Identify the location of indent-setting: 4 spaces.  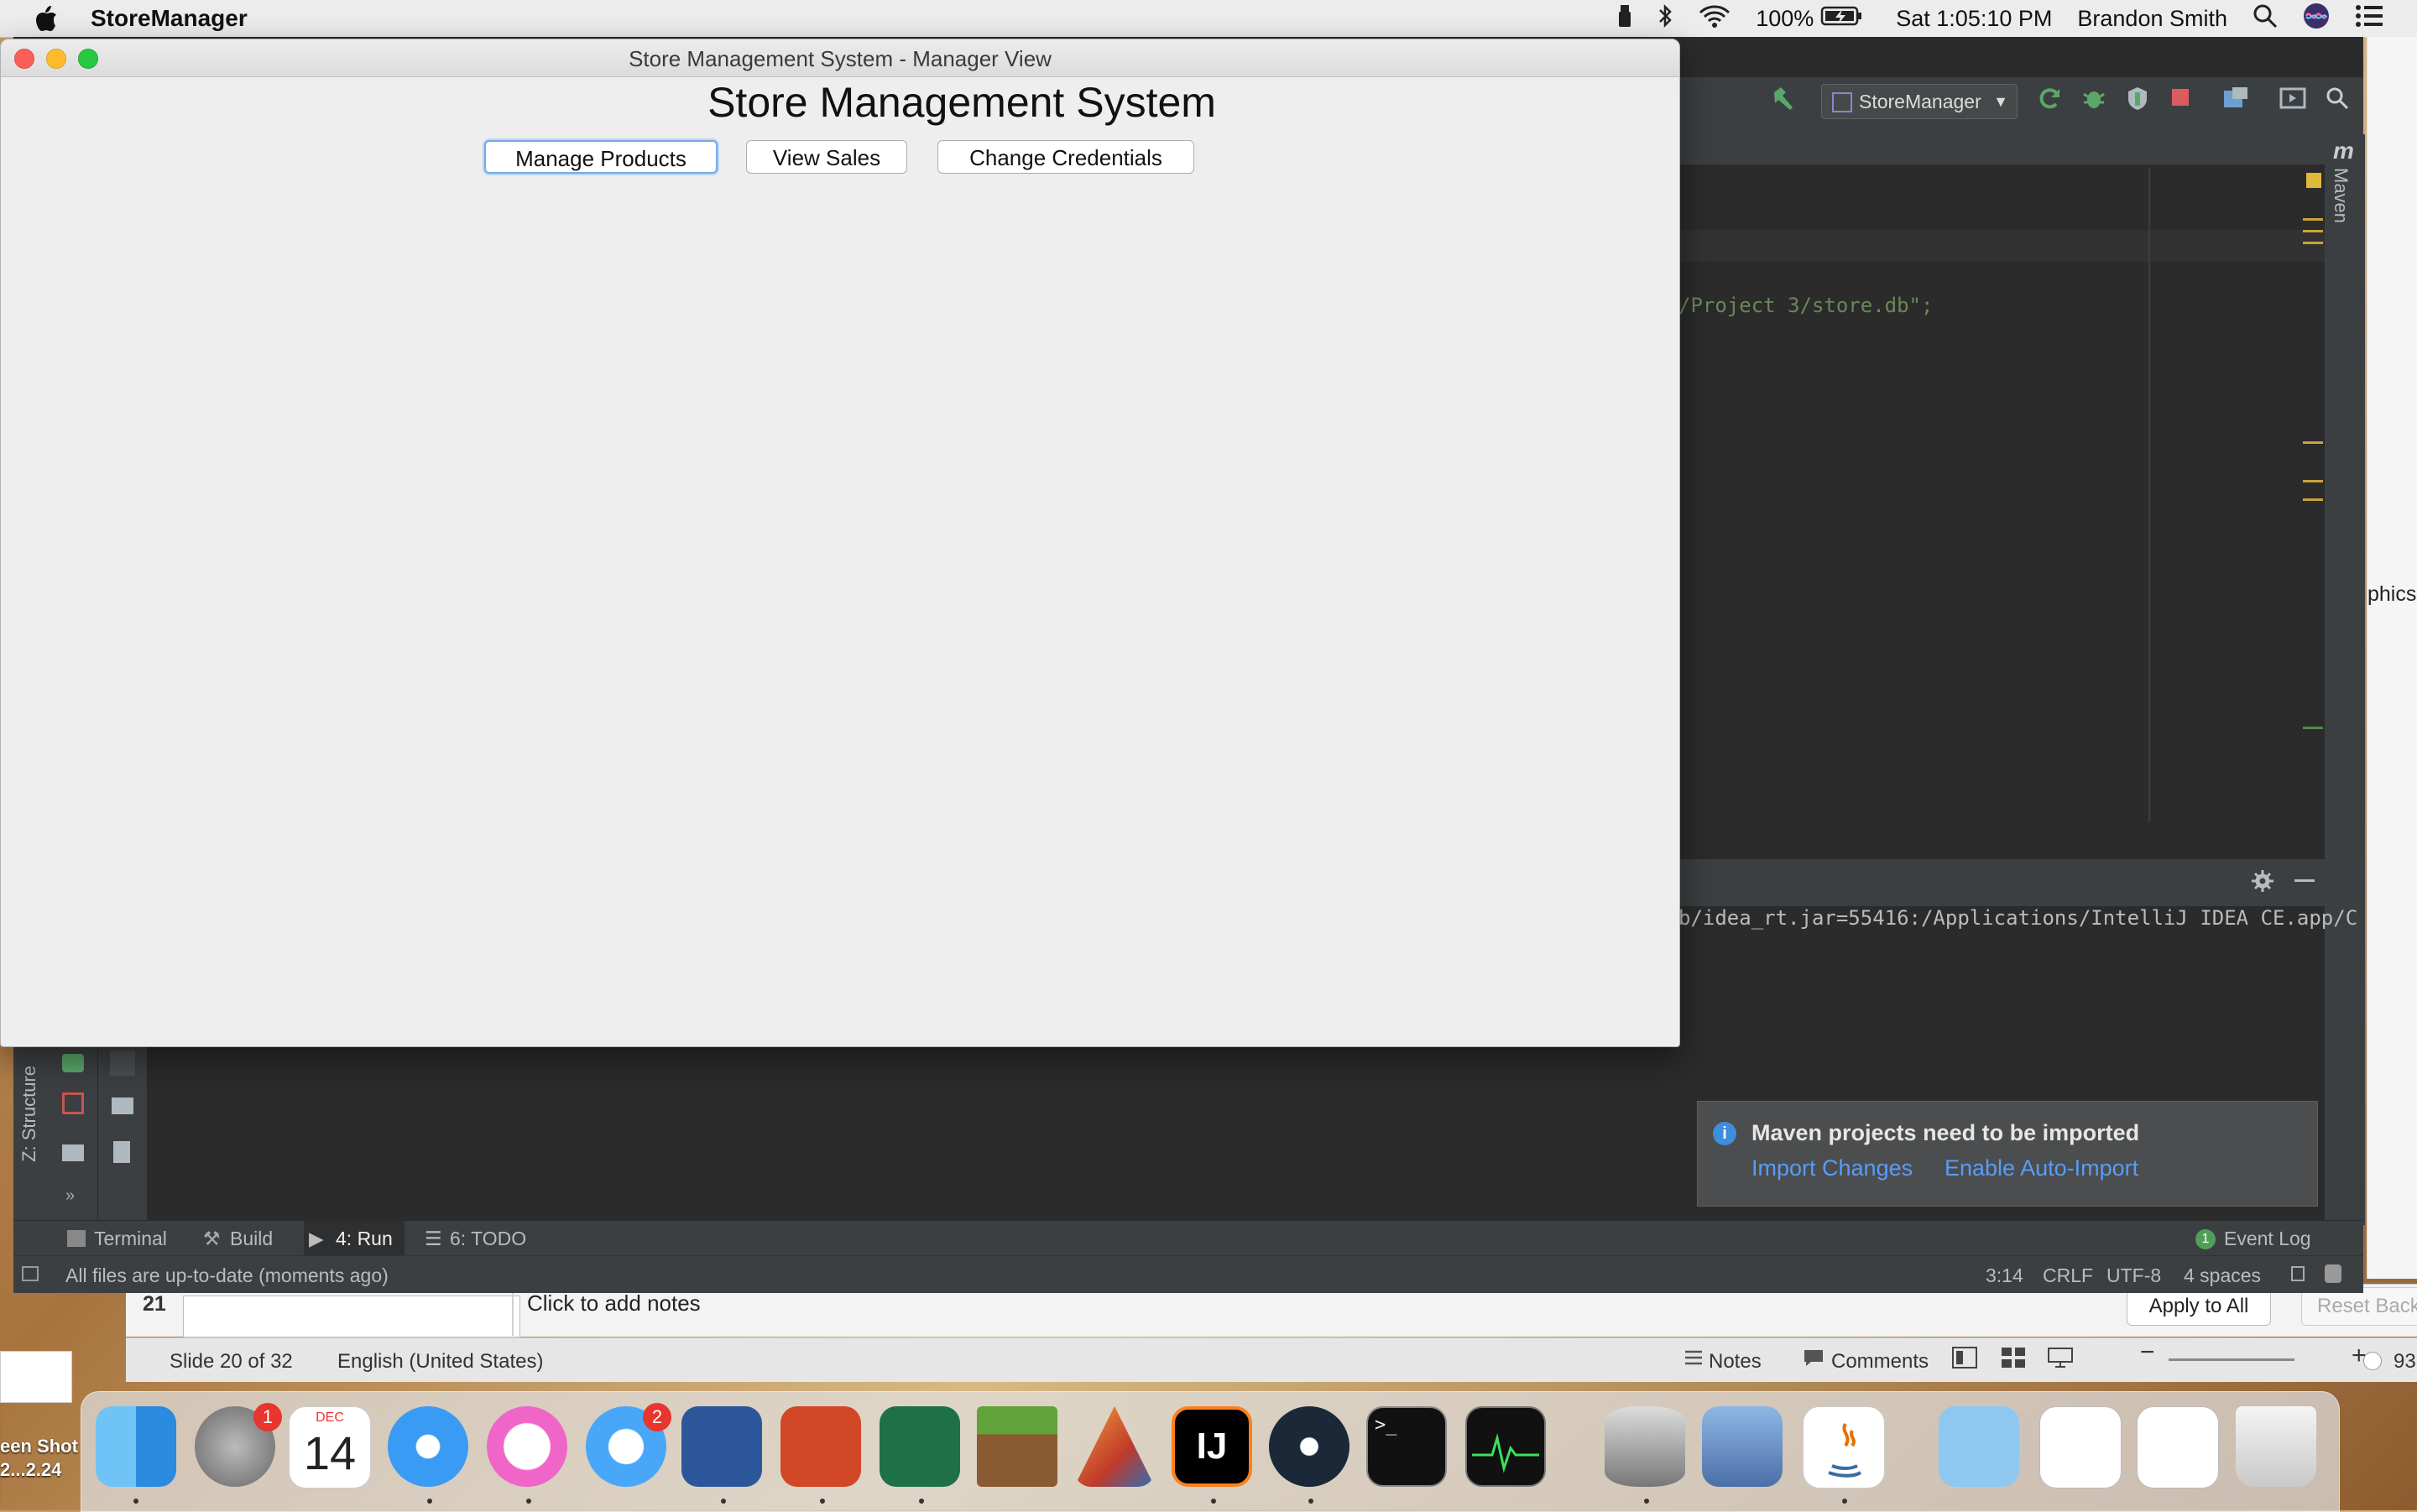
(2222, 1275).